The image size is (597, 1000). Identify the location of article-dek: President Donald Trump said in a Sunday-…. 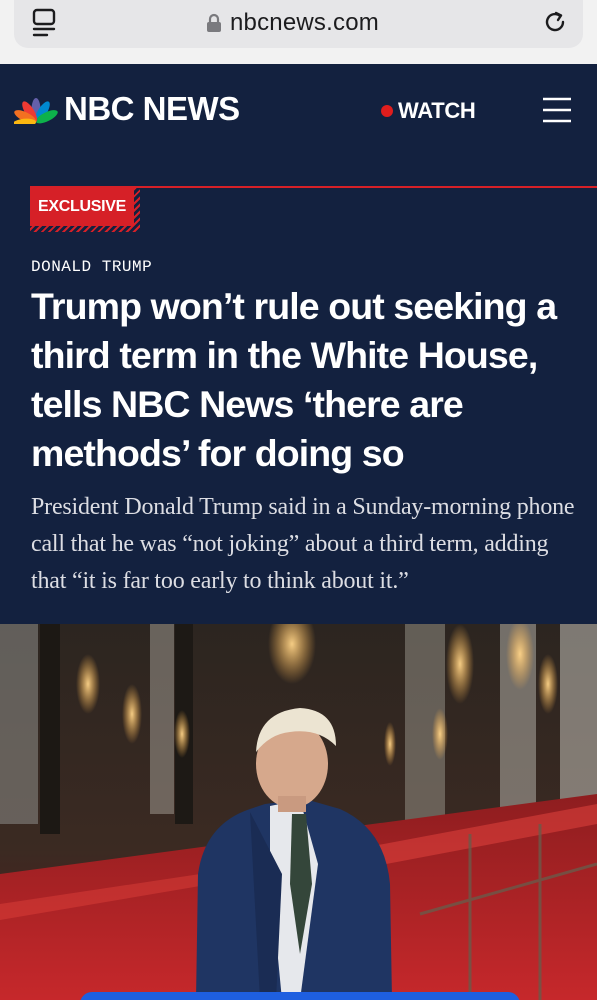
(303, 544).